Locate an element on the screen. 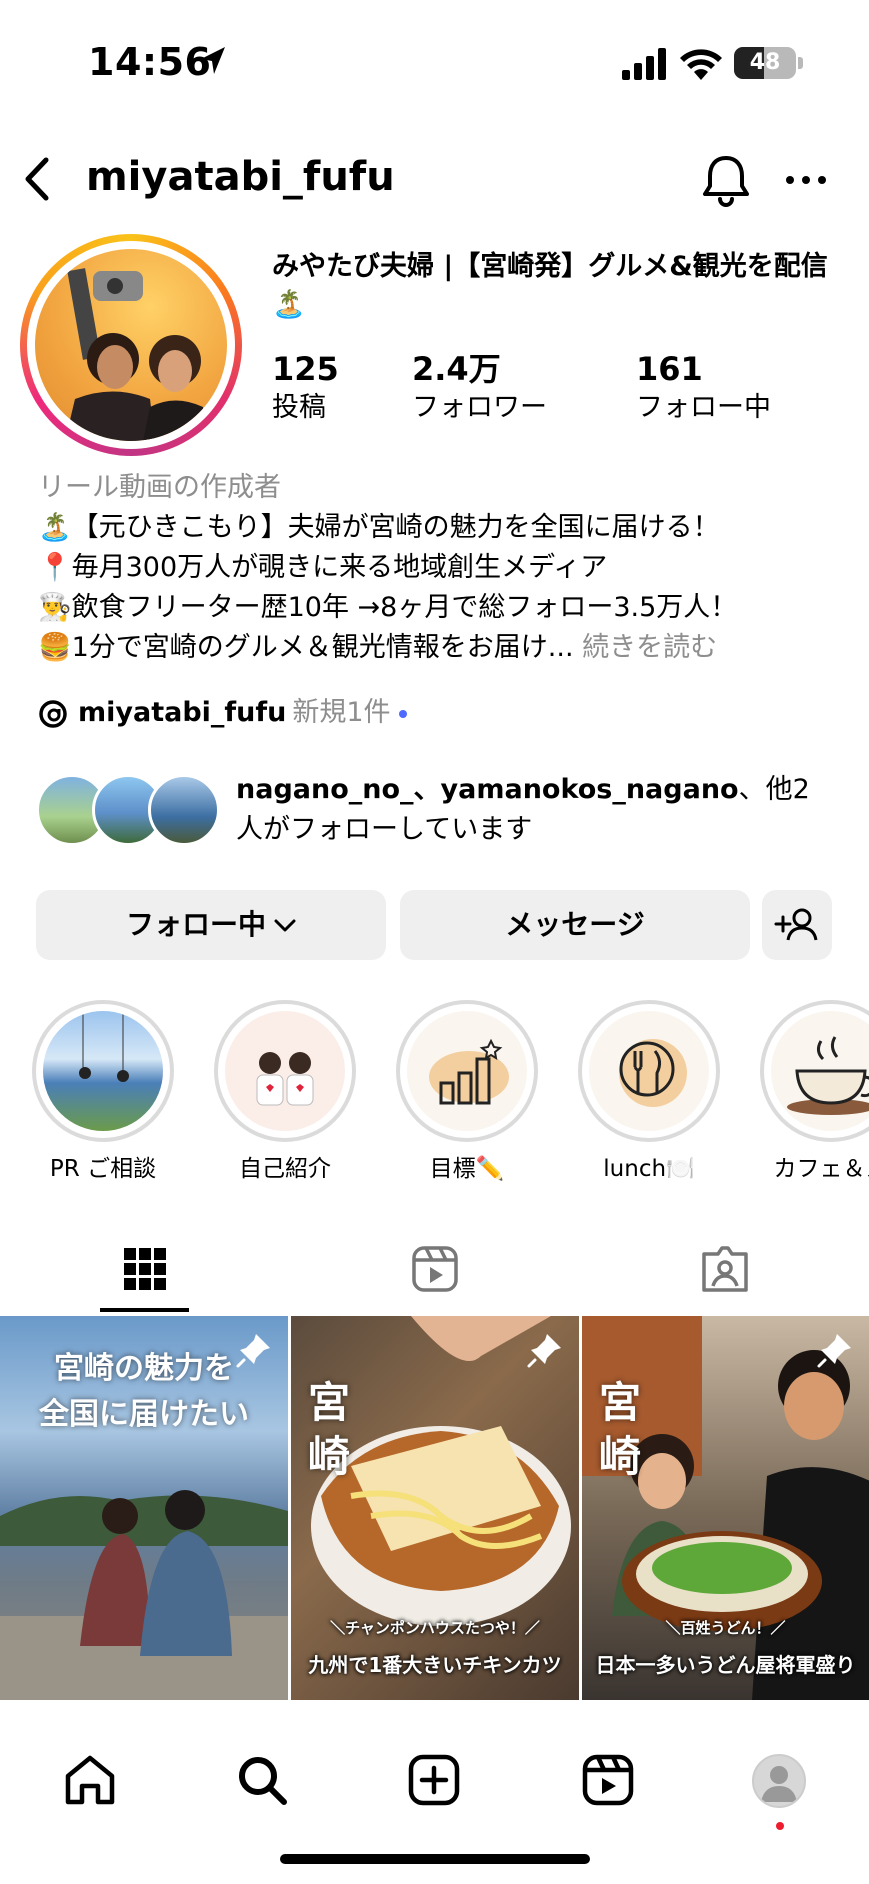  profile-notification-dot is located at coordinates (780, 1826).